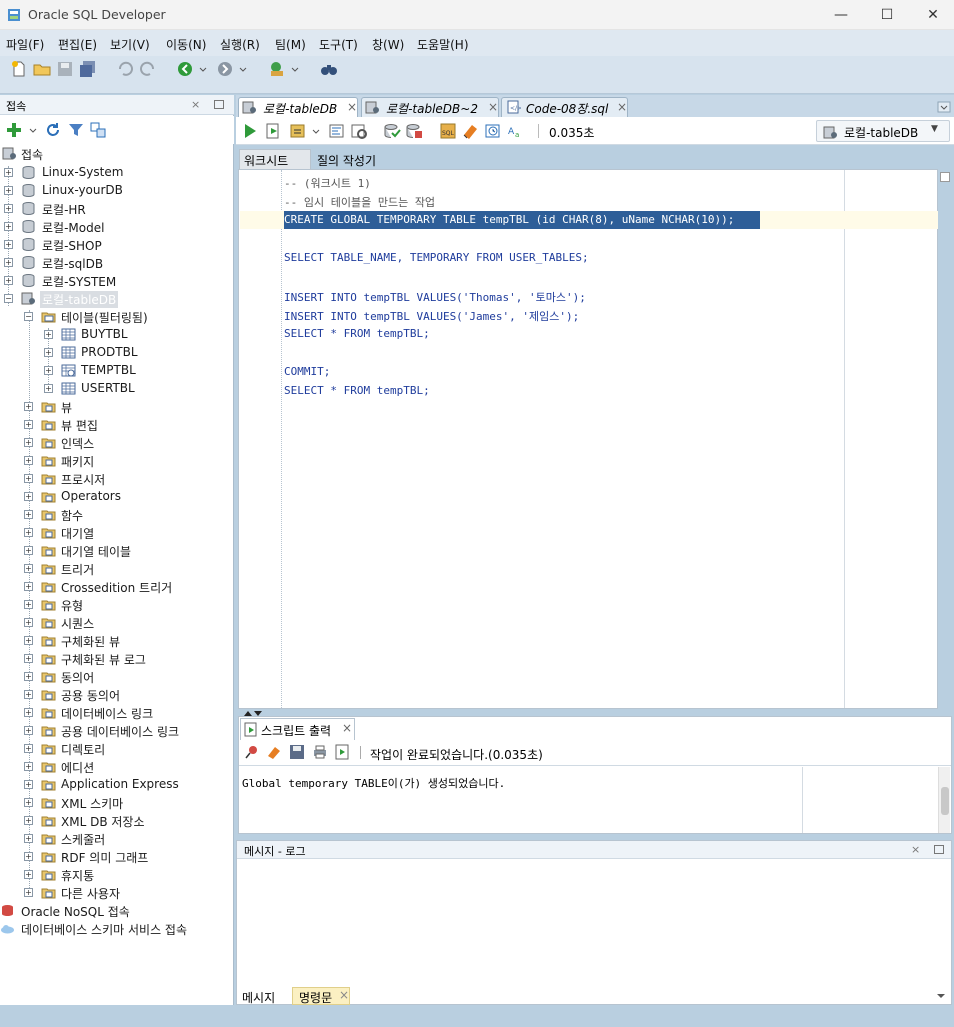  What do you see at coordinates (115, 443) in the screenshot?
I see `tree-object-node: + 인덱스` at bounding box center [115, 443].